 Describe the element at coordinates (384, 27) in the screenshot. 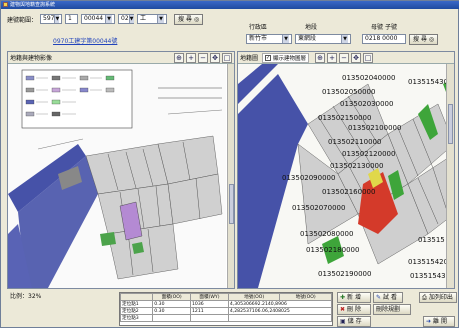

I see `parcel-number-label: 母號 子號` at that location.